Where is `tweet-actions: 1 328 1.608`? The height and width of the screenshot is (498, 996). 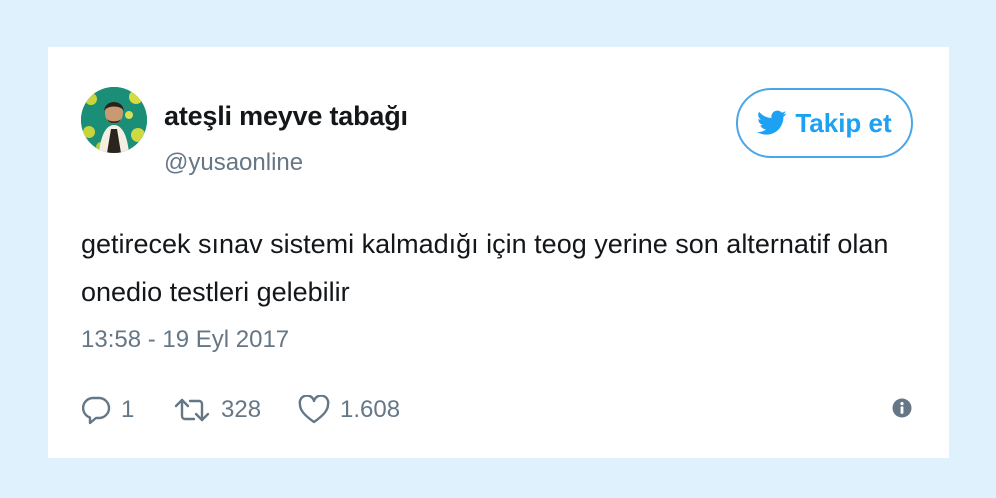
tweet-actions: 1 328 1.608 is located at coordinates (240, 410).